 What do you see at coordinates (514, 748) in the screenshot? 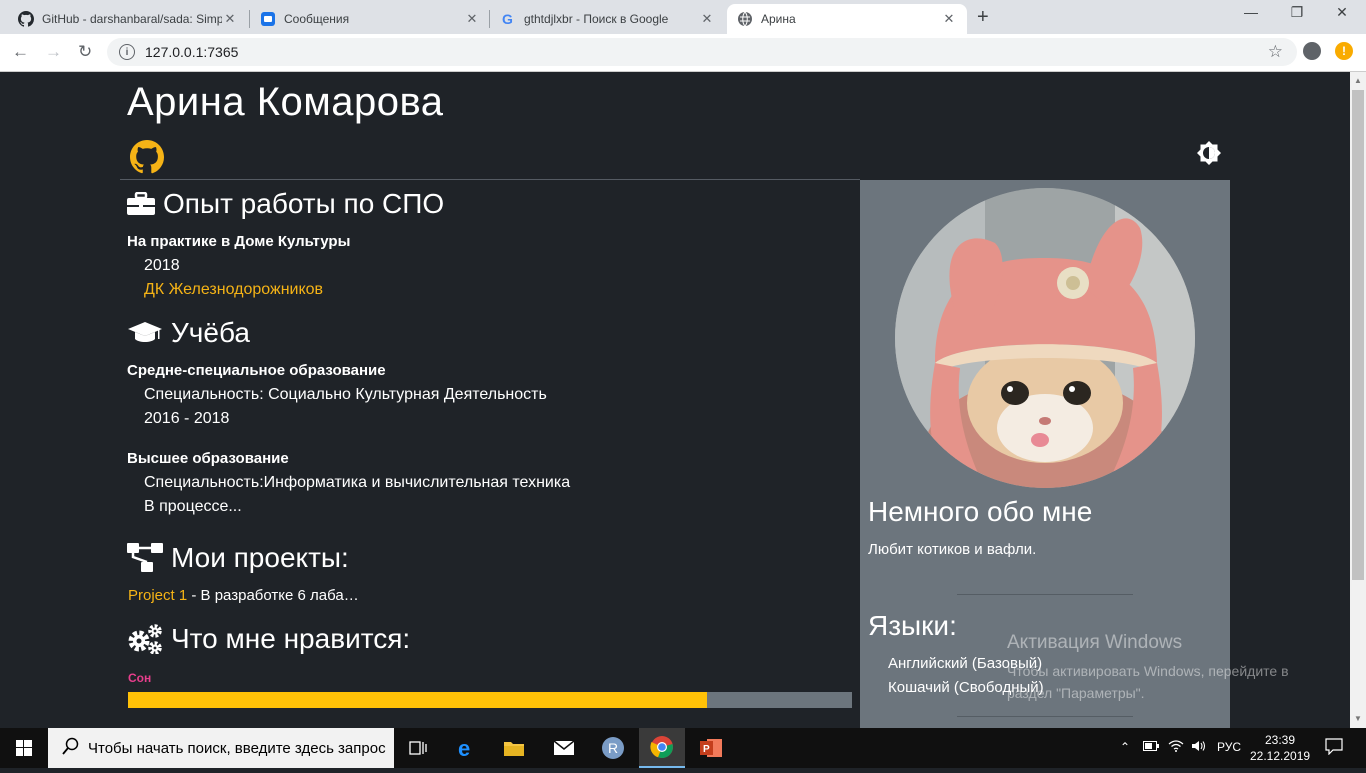
I see `file-explorer-icon` at bounding box center [514, 748].